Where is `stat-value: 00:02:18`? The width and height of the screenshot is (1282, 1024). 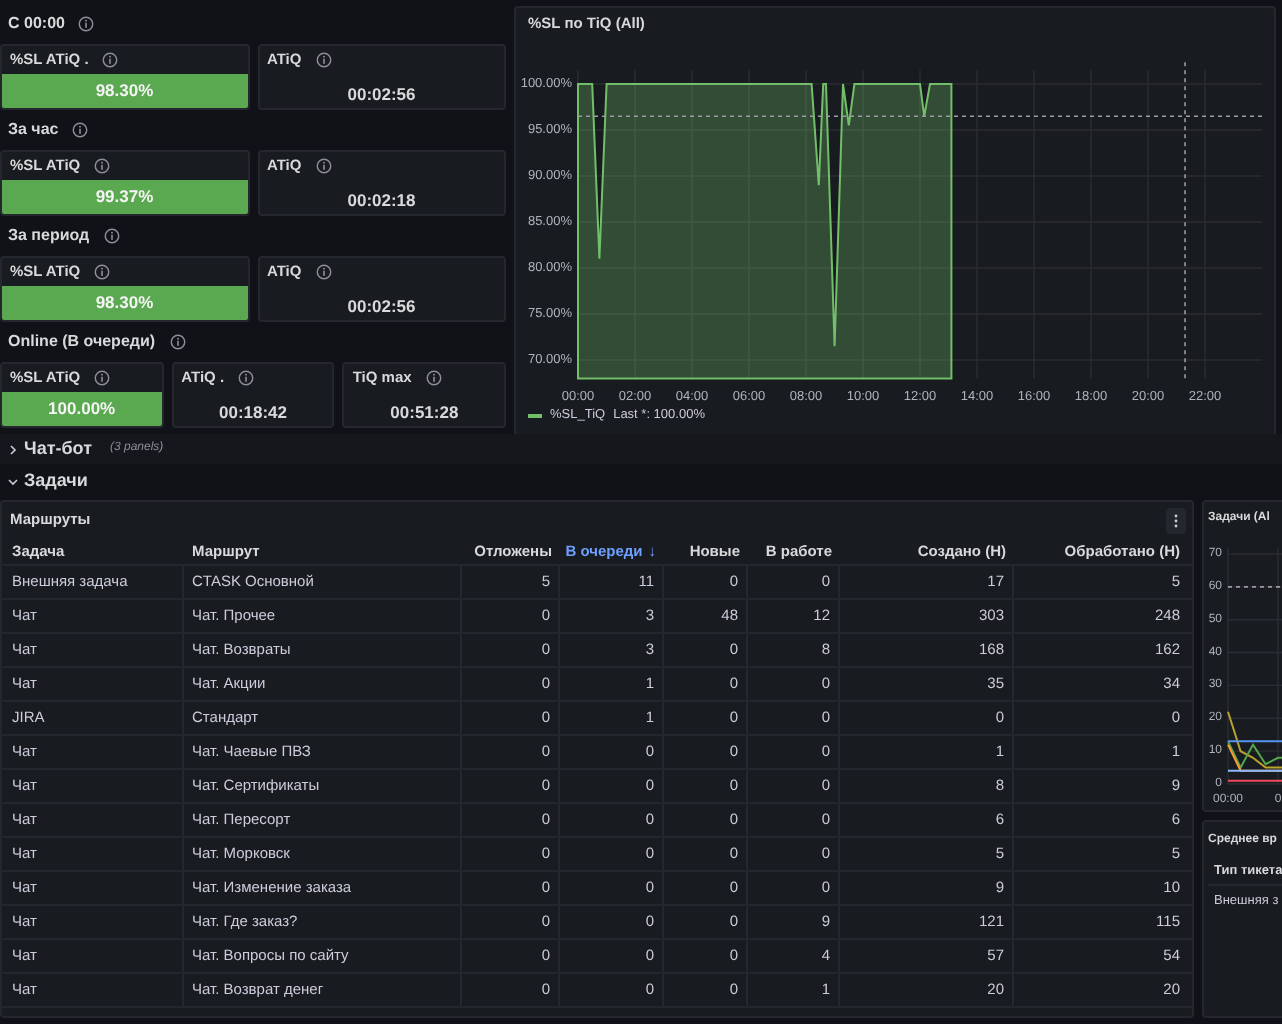
stat-value: 00:02:18 is located at coordinates (381, 200).